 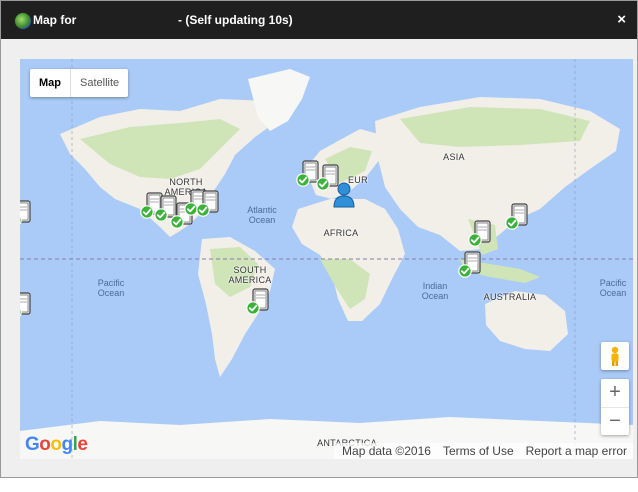 What do you see at coordinates (615, 421) in the screenshot?
I see `zoom-out-button: −` at bounding box center [615, 421].